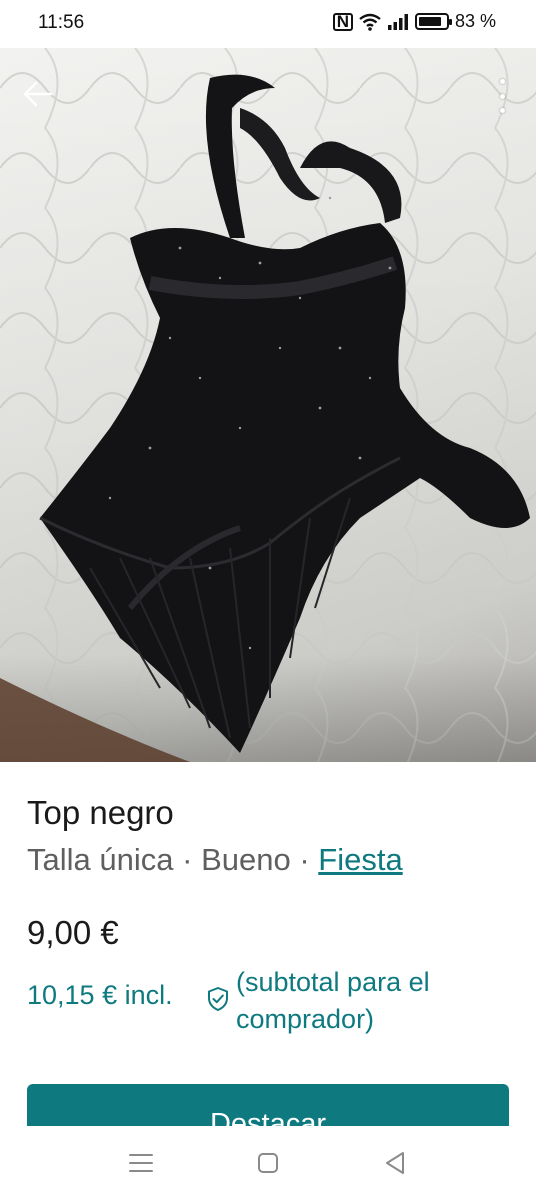  Describe the element at coordinates (429, 21) in the screenshot. I see `battery-fill` at that location.